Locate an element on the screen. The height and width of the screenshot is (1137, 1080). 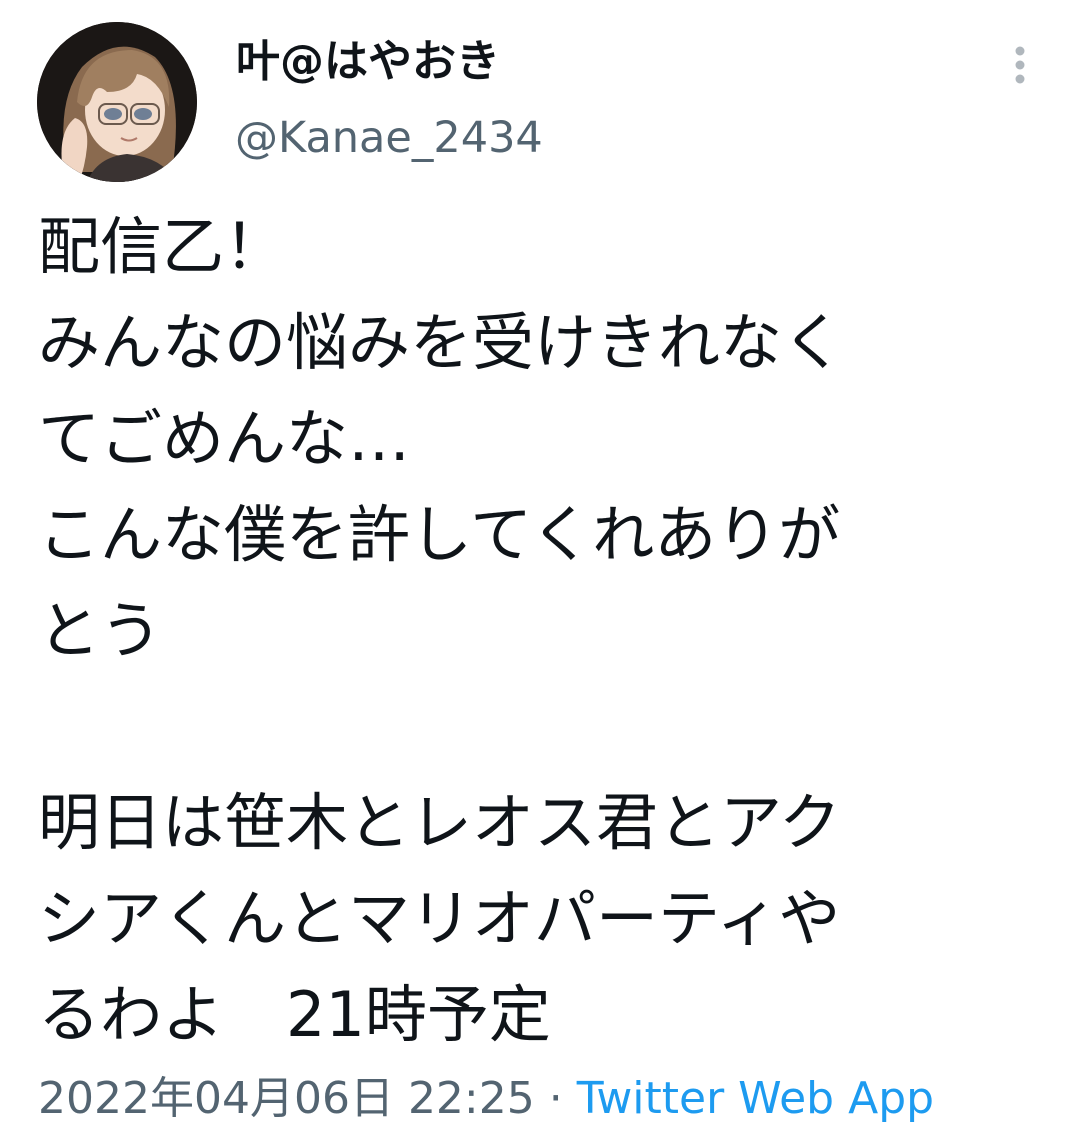
avatar is located at coordinates (117, 102).